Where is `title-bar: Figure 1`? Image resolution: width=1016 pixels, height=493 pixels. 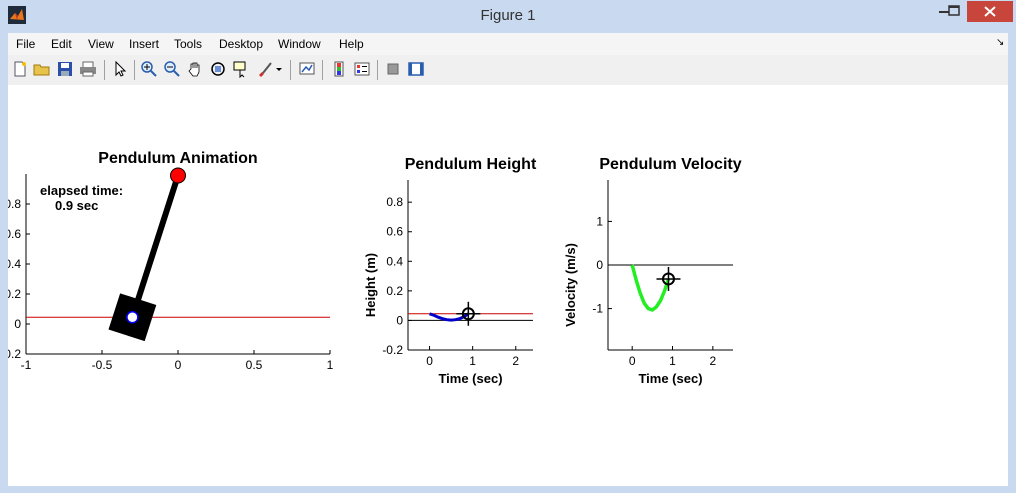
title-bar: Figure 1 is located at coordinates (508, 15).